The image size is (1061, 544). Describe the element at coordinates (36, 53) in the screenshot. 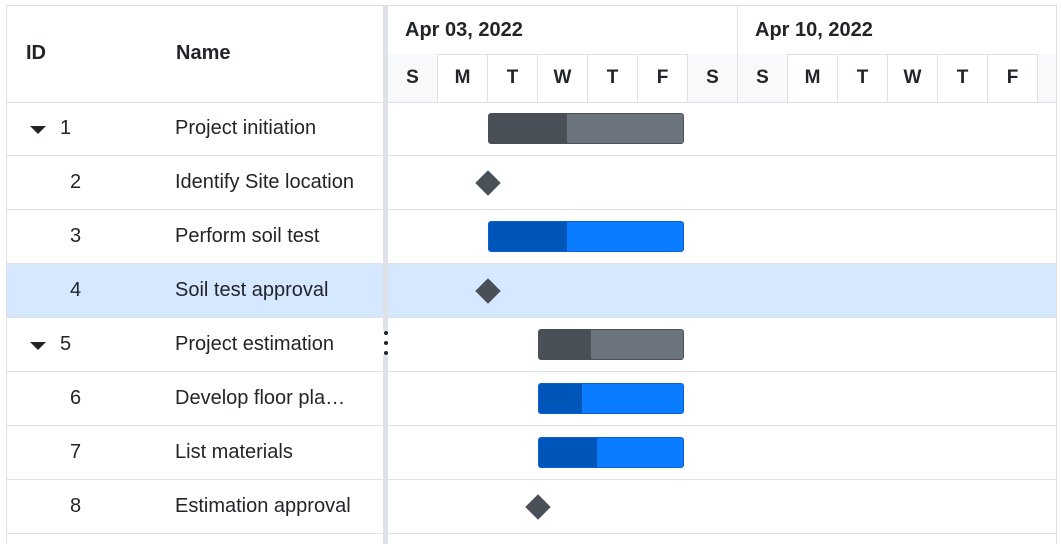

I see `column-header-id: ID` at that location.